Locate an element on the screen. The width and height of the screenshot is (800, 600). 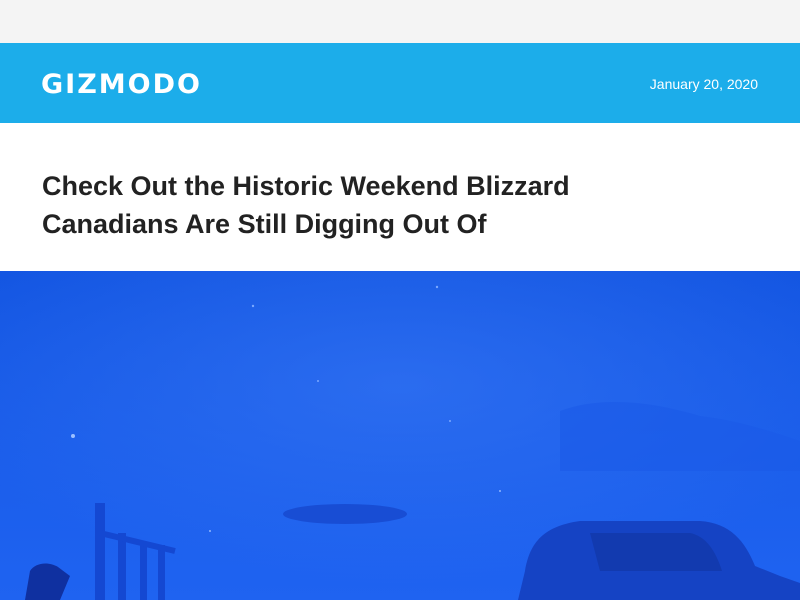
top-spacer is located at coordinates (400, 21).